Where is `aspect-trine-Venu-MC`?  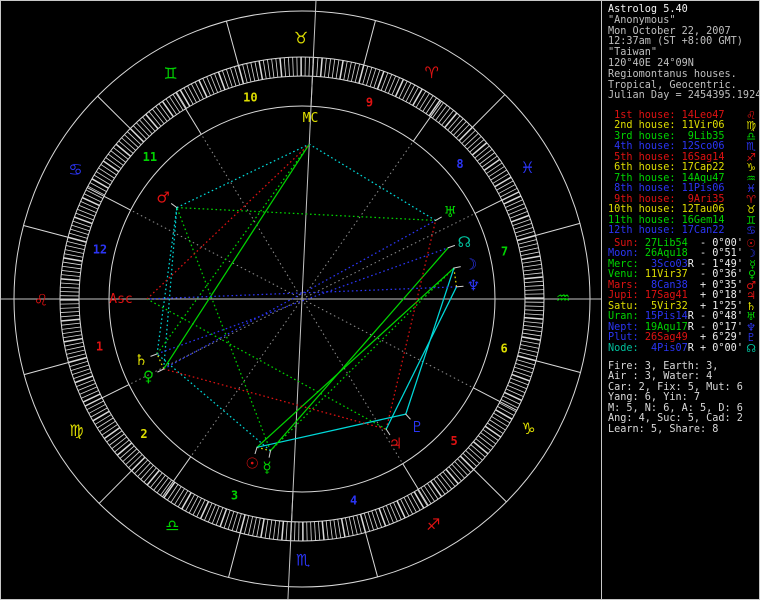
aspect-trine-Venu-MC is located at coordinates (236, 256).